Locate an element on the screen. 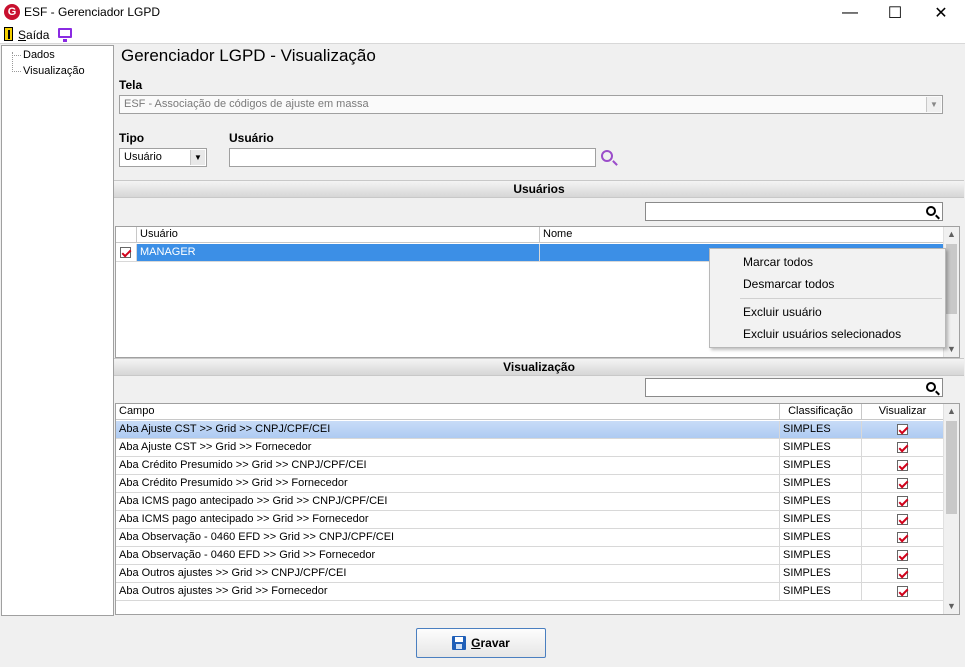  page-title: Gerenciador LGPD - Visualização is located at coordinates (248, 55).